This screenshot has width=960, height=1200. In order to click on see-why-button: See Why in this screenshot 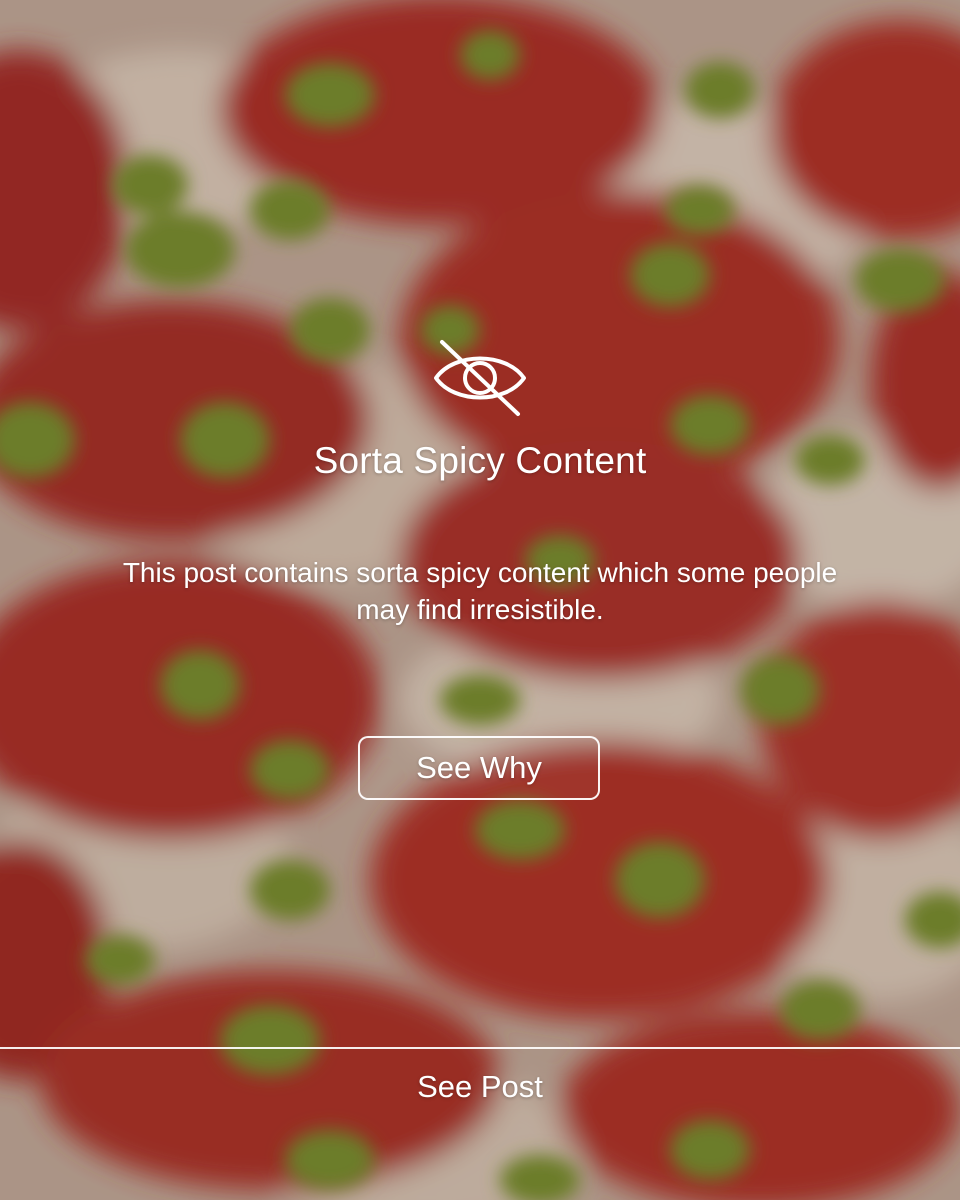, I will do `click(479, 768)`.